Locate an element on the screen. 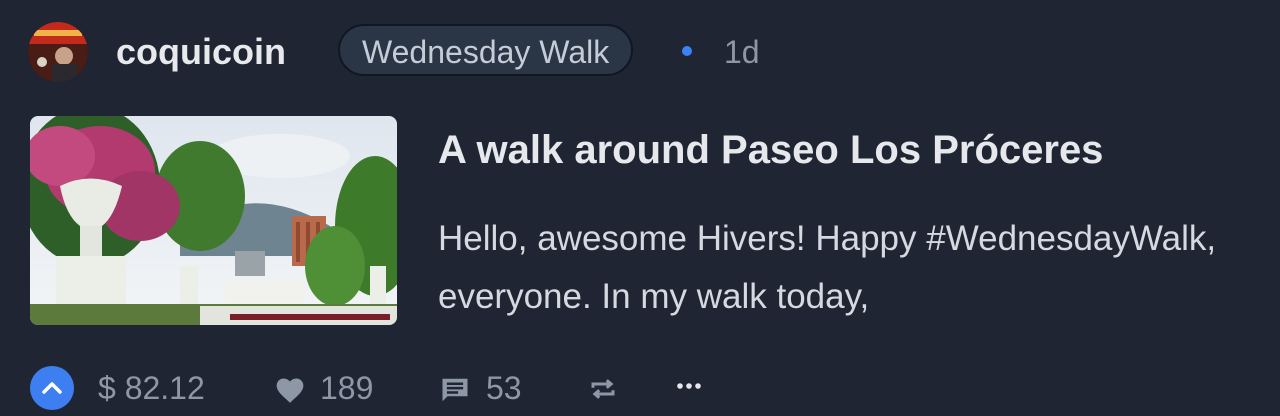 The width and height of the screenshot is (1280, 416). payout-value: $ 82.12 is located at coordinates (151, 388).